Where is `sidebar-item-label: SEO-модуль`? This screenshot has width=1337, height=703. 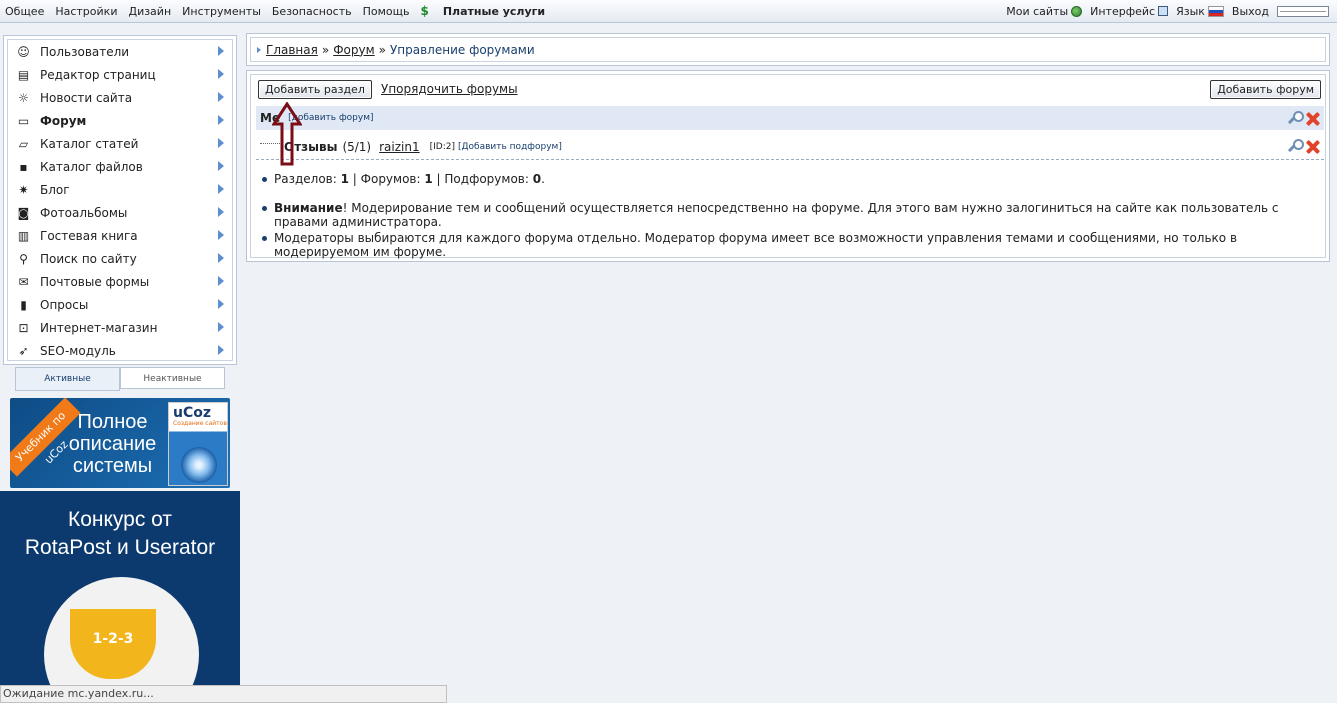
sidebar-item-label: SEO-модуль is located at coordinates (78, 350).